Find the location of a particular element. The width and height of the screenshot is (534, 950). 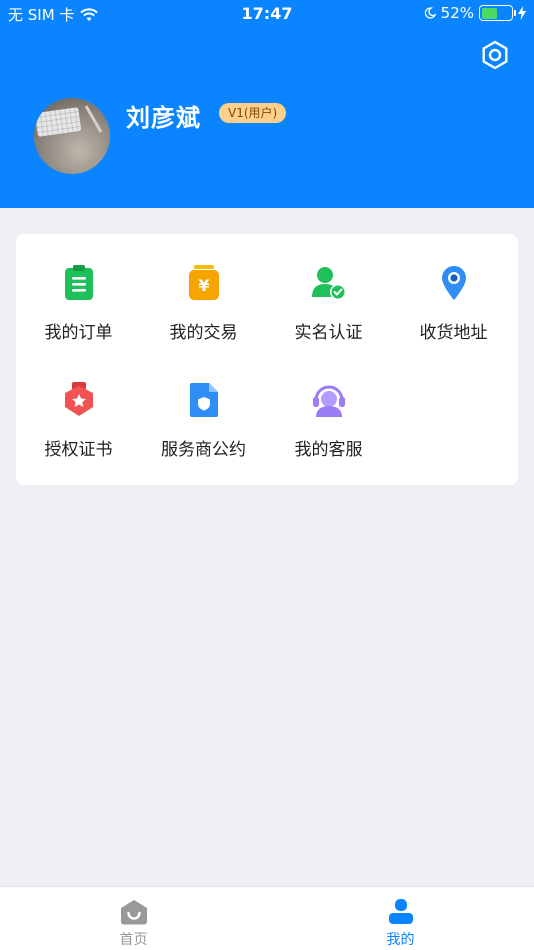

moon-icon is located at coordinates (430, 13).